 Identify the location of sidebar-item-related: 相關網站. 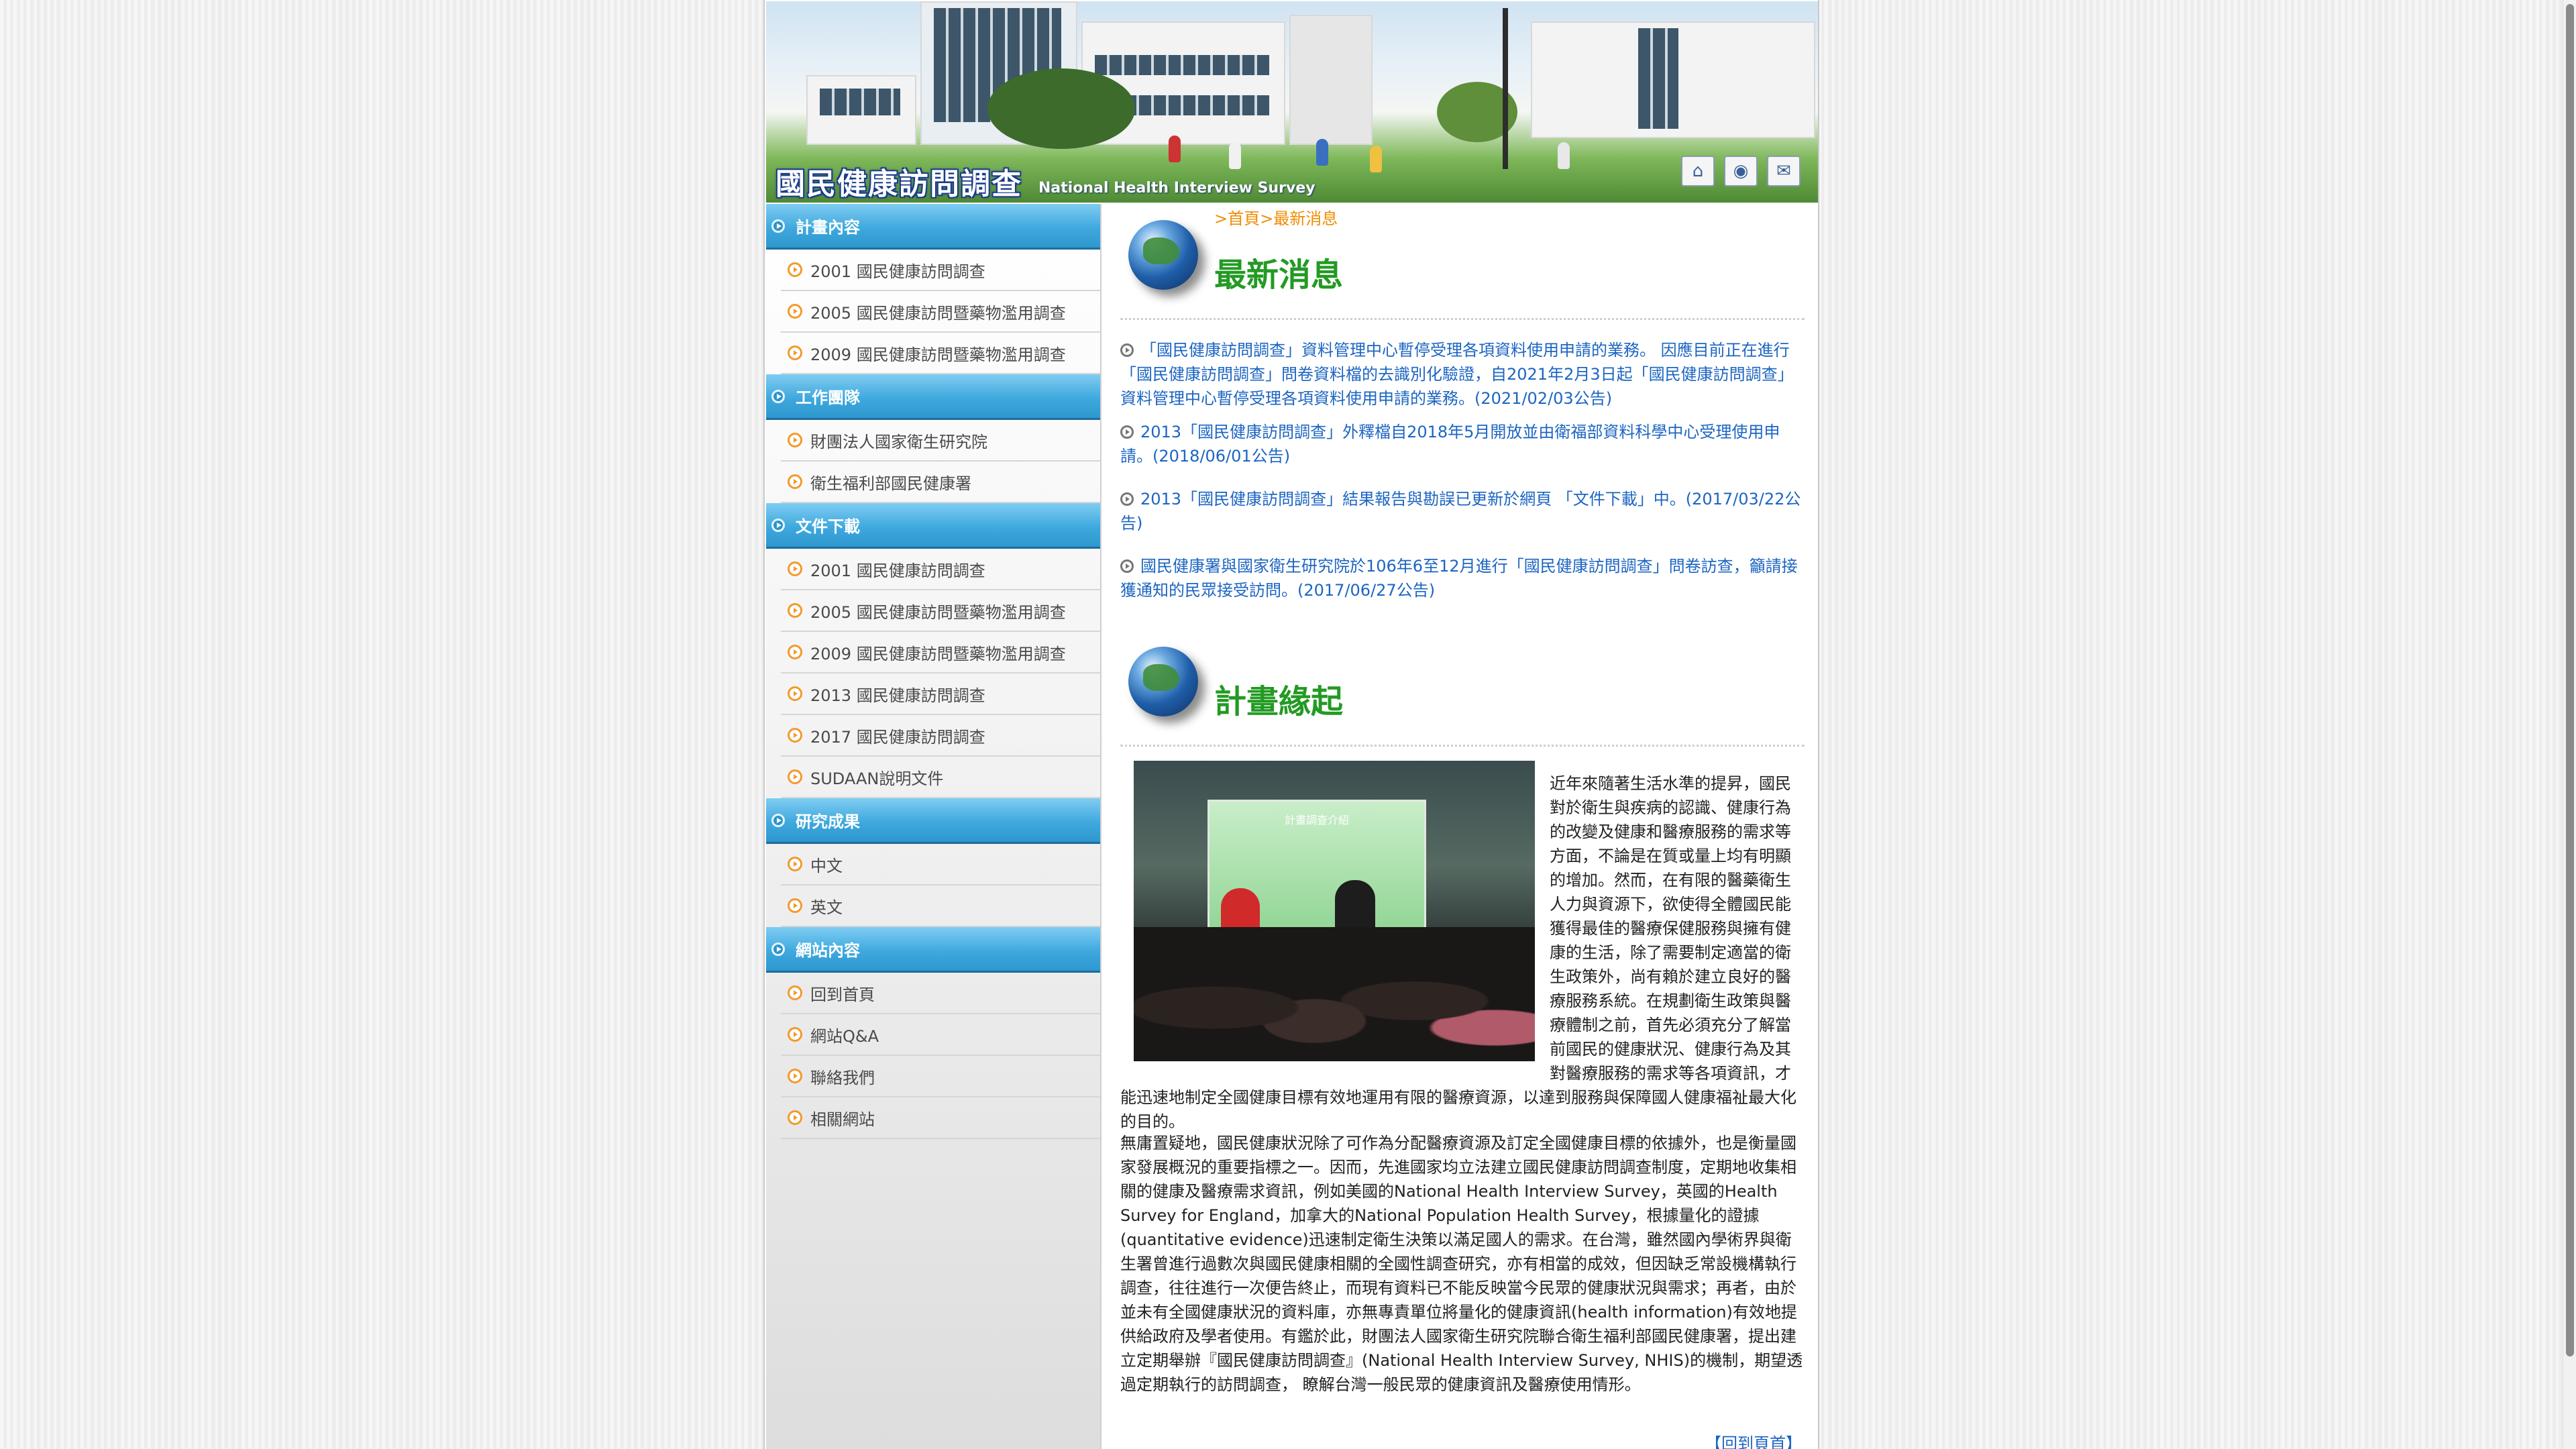
(940, 1118).